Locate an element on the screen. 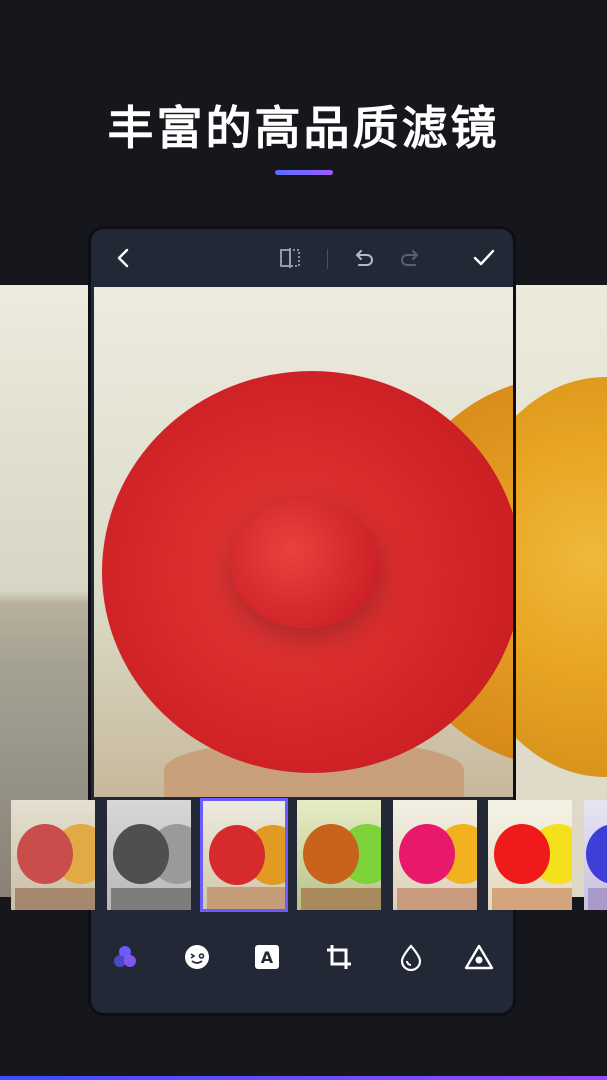 Image resolution: width=607 pixels, height=1080 pixels. bottom-accent-line is located at coordinates (303, 1078).